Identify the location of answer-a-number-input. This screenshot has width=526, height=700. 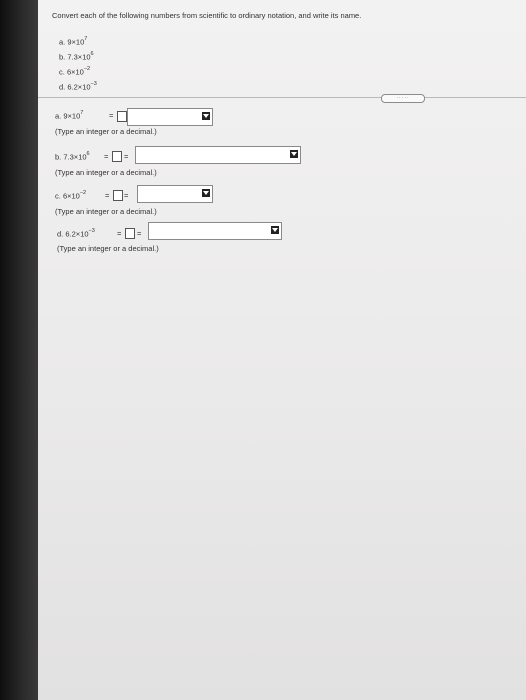
(122, 116).